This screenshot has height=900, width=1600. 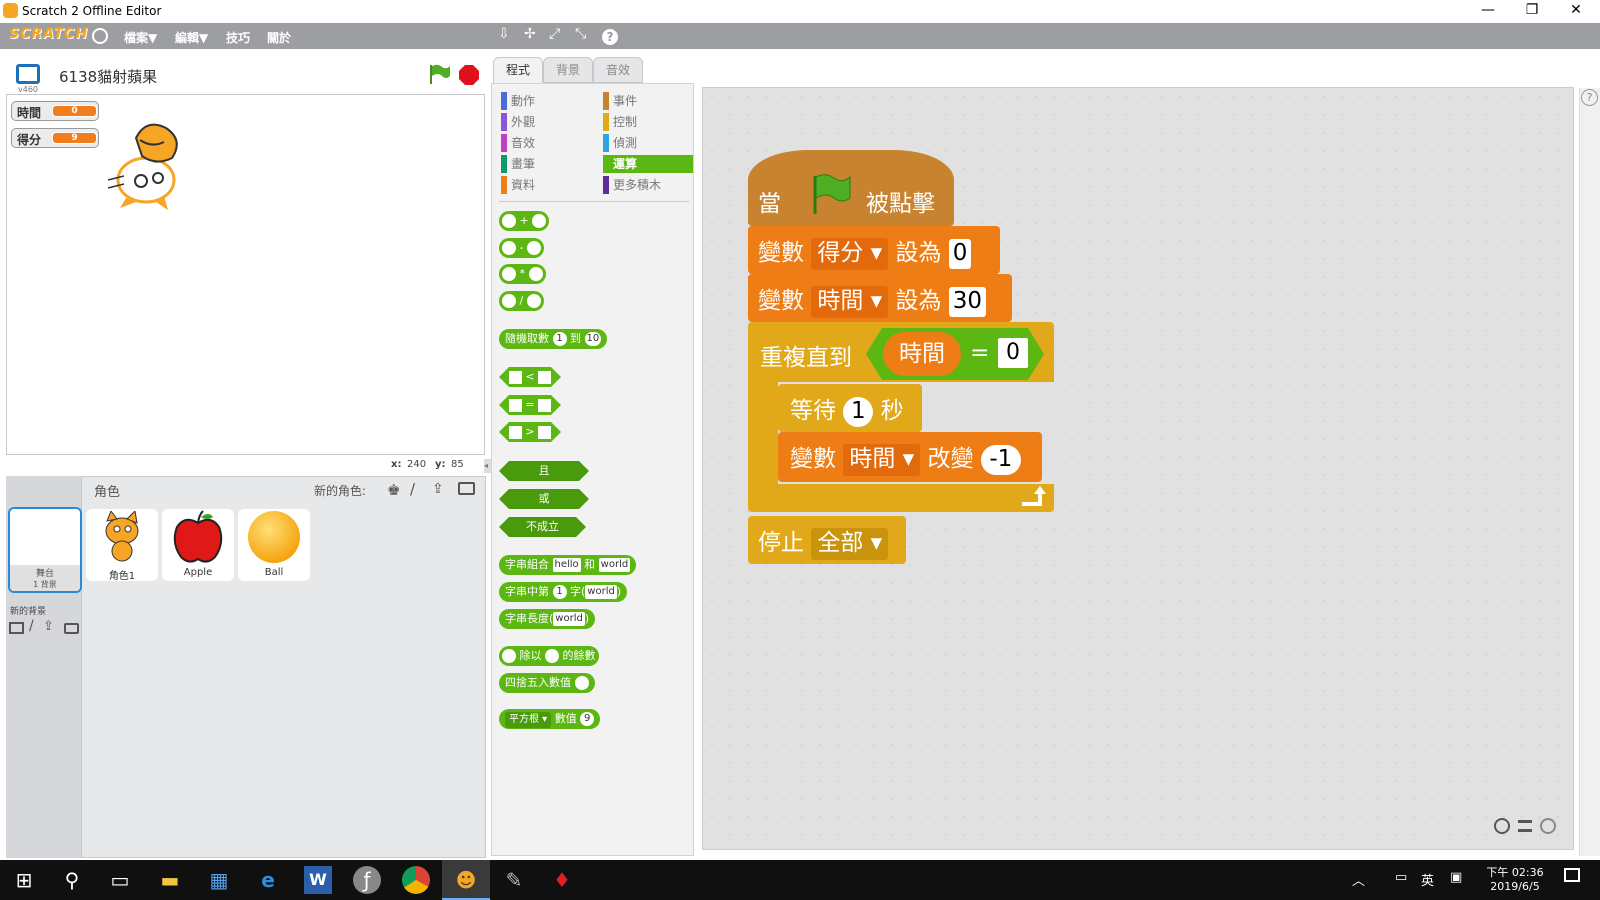 What do you see at coordinates (530, 432) in the screenshot?
I see `block-greater-than: >` at bounding box center [530, 432].